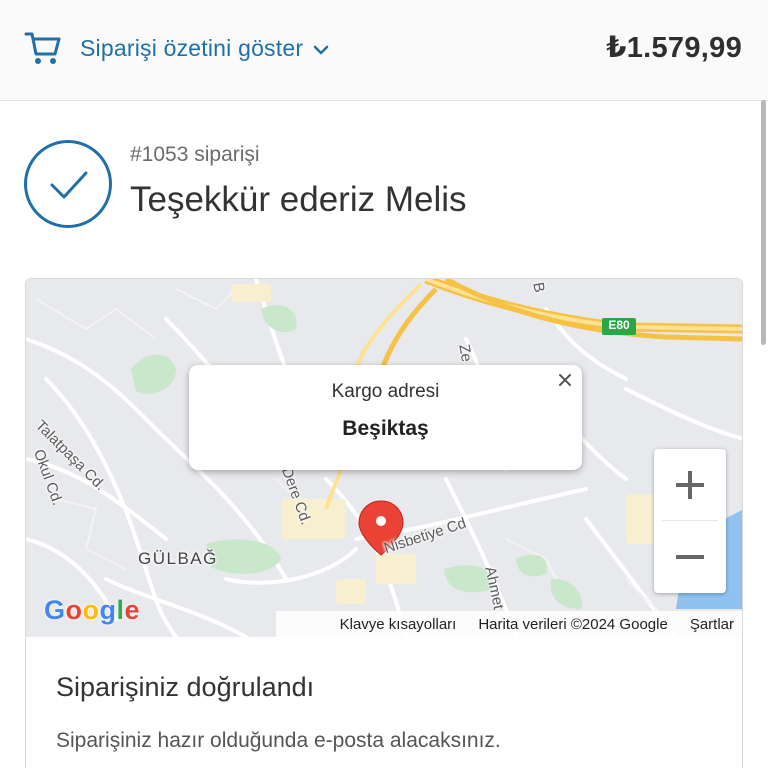 This screenshot has height=768, width=768. Describe the element at coordinates (185, 687) in the screenshot. I see `confirmation-title: Siparişiniz doğrulandı` at that location.